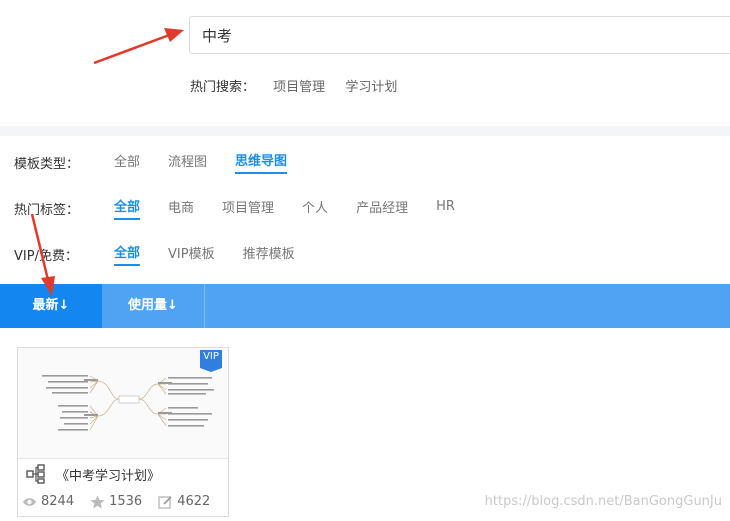  Describe the element at coordinates (181, 208) in the screenshot. I see `filter-option-ecommerce: 电商` at that location.